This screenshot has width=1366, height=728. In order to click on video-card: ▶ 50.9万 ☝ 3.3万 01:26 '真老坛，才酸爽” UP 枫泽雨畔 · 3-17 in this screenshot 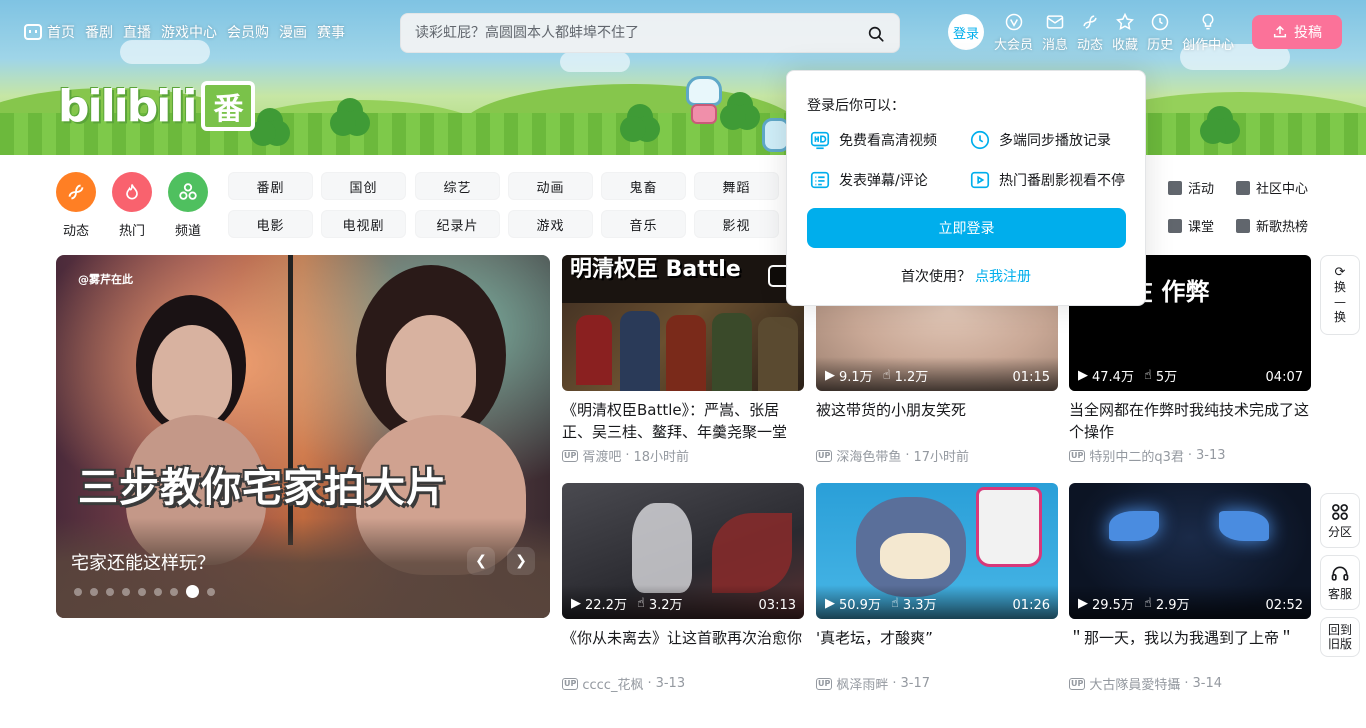, I will do `click(937, 588)`.